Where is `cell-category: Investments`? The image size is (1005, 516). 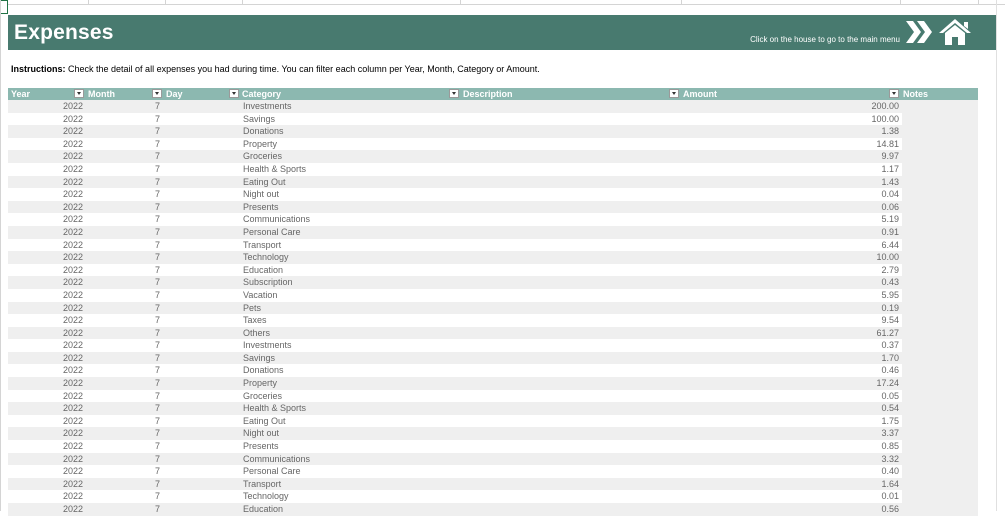
cell-category: Investments is located at coordinates (267, 345).